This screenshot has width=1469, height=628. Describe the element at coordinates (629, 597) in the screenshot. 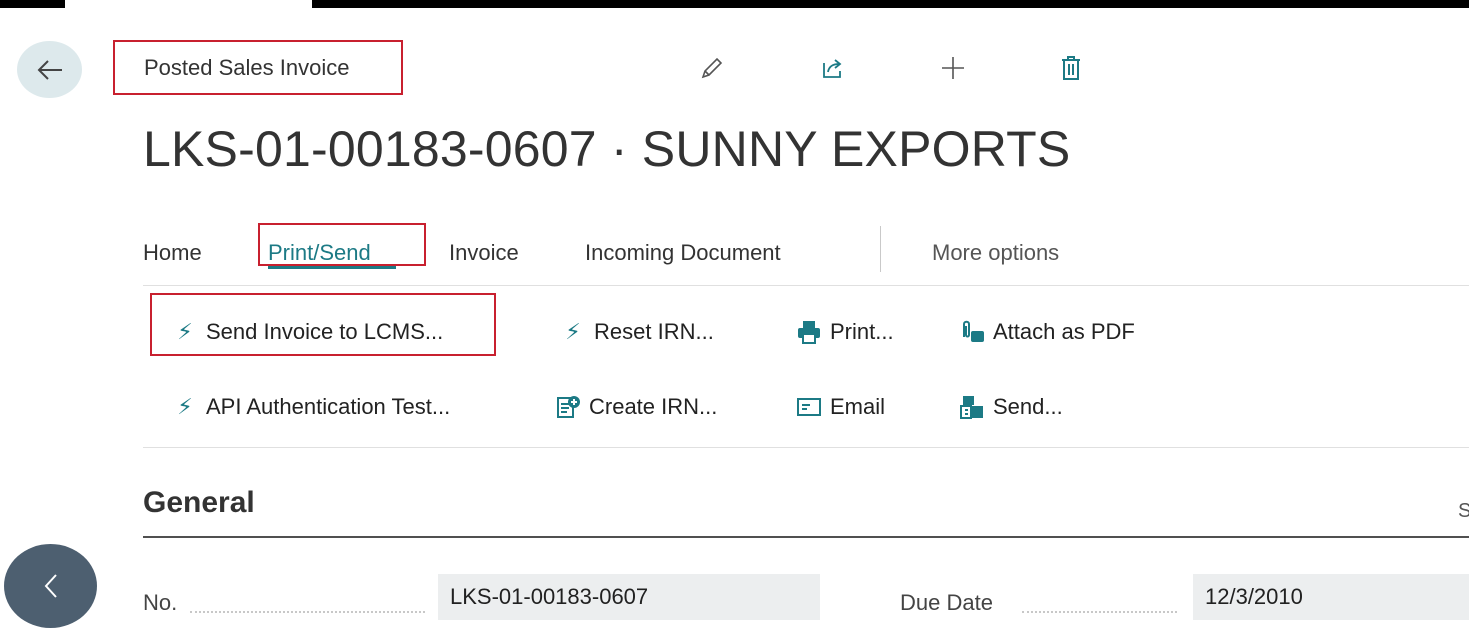

I see `field-value-no: LKS-01-00183-0607` at that location.